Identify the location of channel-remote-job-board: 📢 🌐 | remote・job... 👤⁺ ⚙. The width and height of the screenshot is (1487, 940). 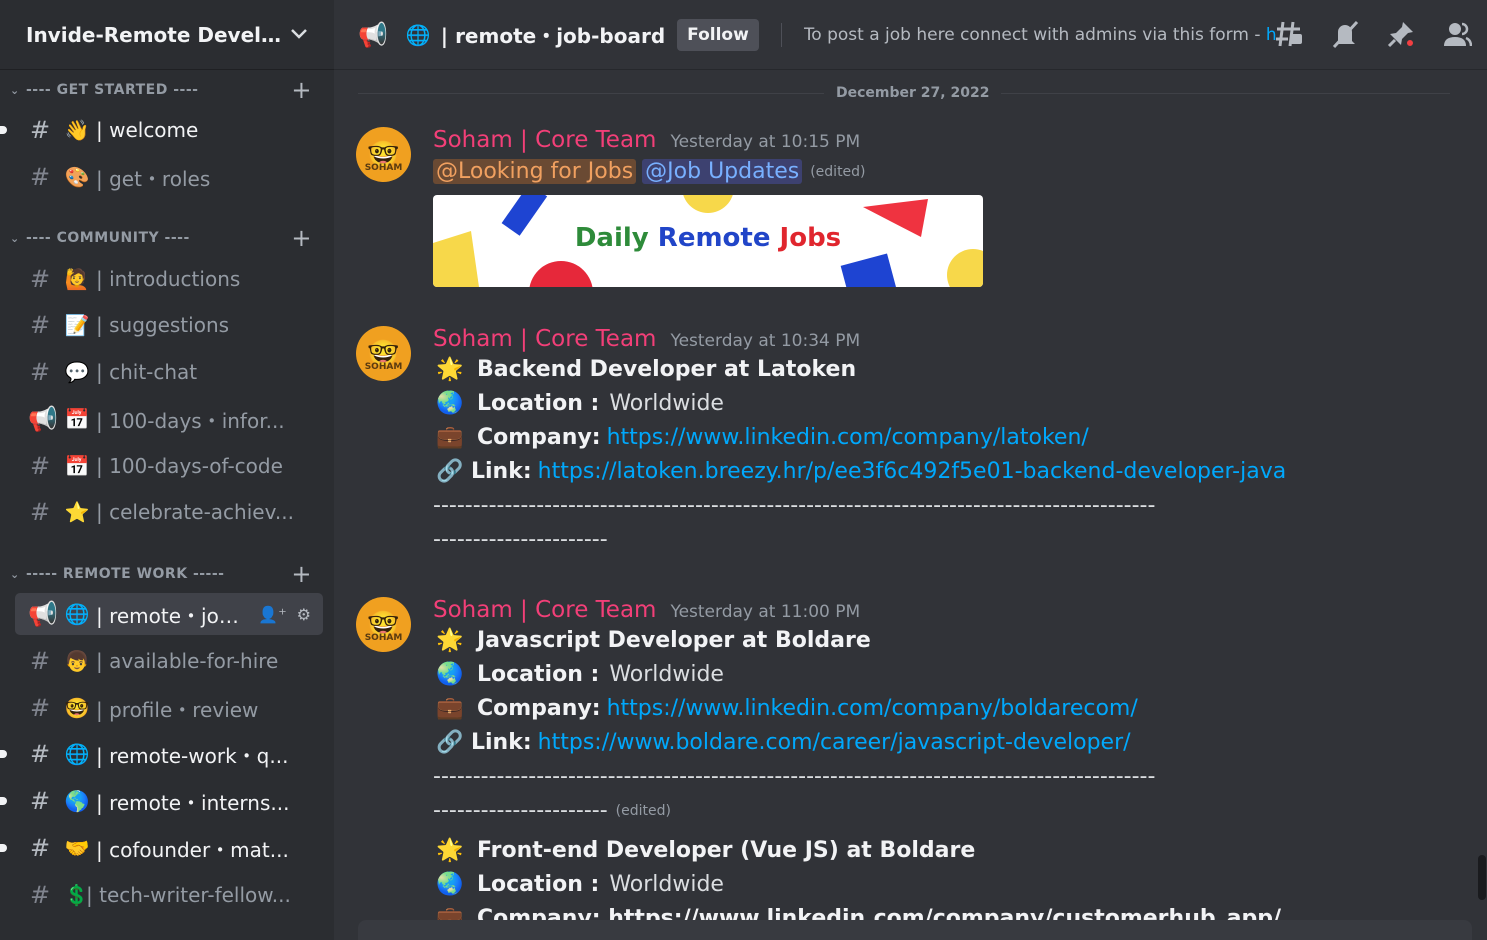
(169, 614).